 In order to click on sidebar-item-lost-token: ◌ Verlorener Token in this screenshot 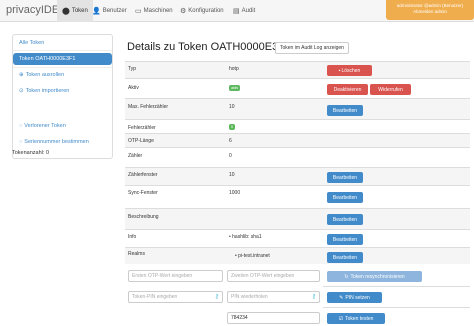, I will do `click(62, 126)`.